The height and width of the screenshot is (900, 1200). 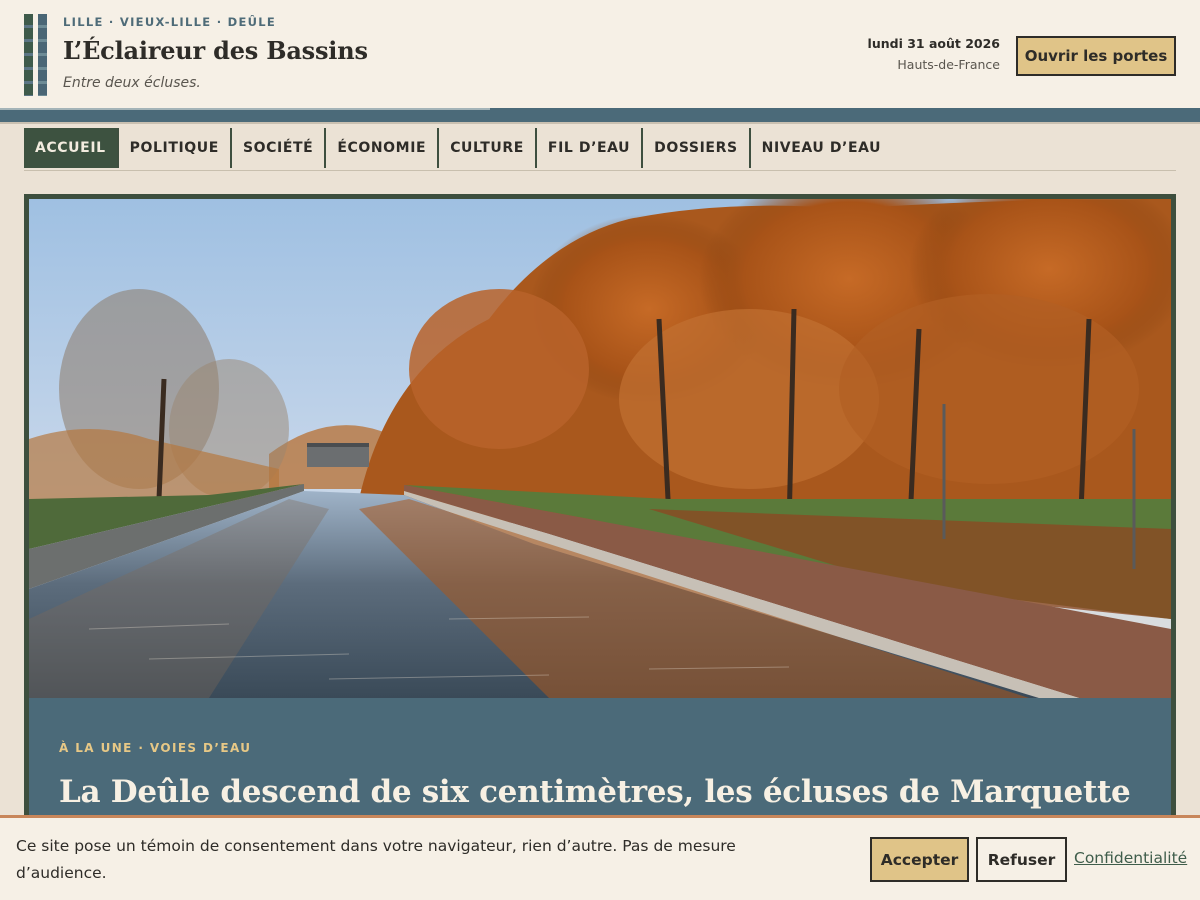 What do you see at coordinates (173, 148) in the screenshot?
I see `nav-item-politique: POLITIQUE` at bounding box center [173, 148].